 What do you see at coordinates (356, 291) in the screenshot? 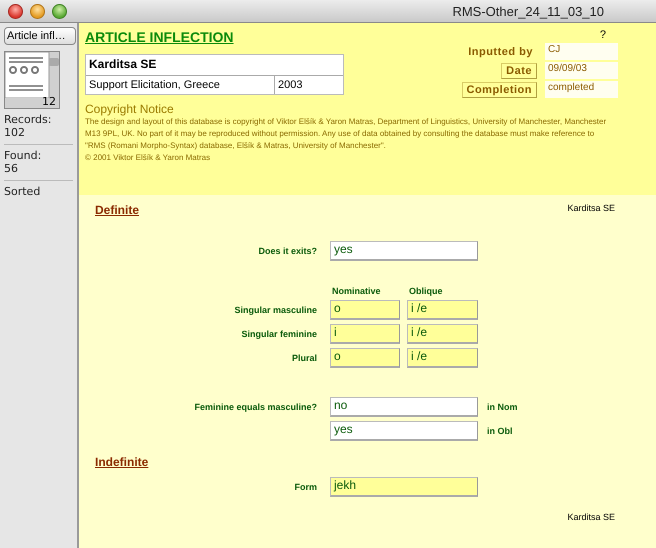
I see `column-header: Nominative` at bounding box center [356, 291].